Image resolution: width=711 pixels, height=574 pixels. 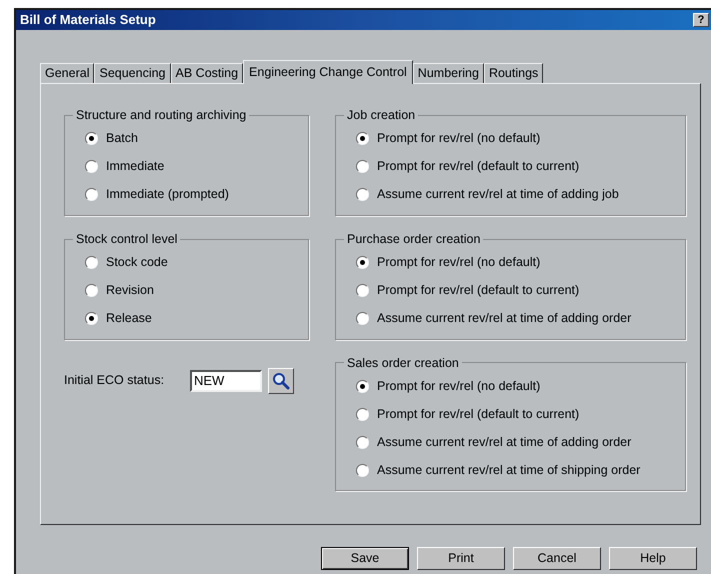 I want to click on tab: Routings, so click(x=514, y=73).